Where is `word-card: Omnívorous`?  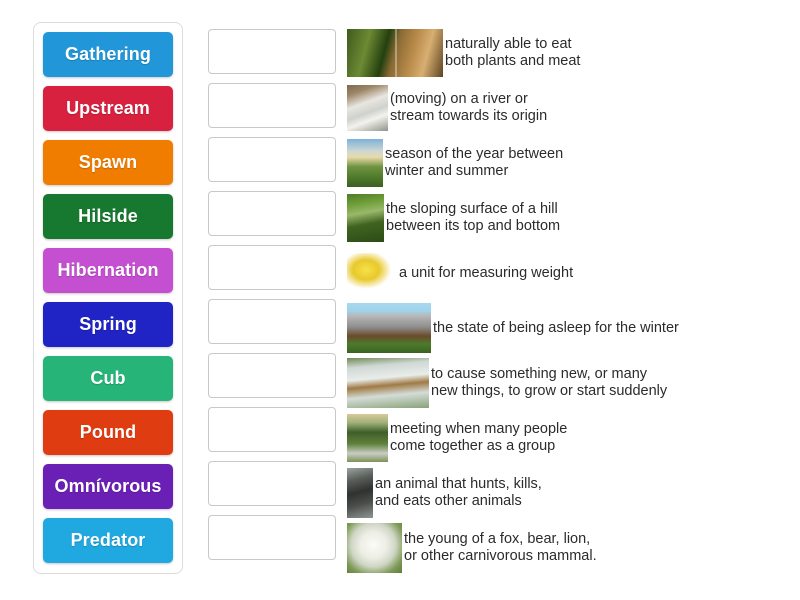
word-card: Omnívorous is located at coordinates (108, 486).